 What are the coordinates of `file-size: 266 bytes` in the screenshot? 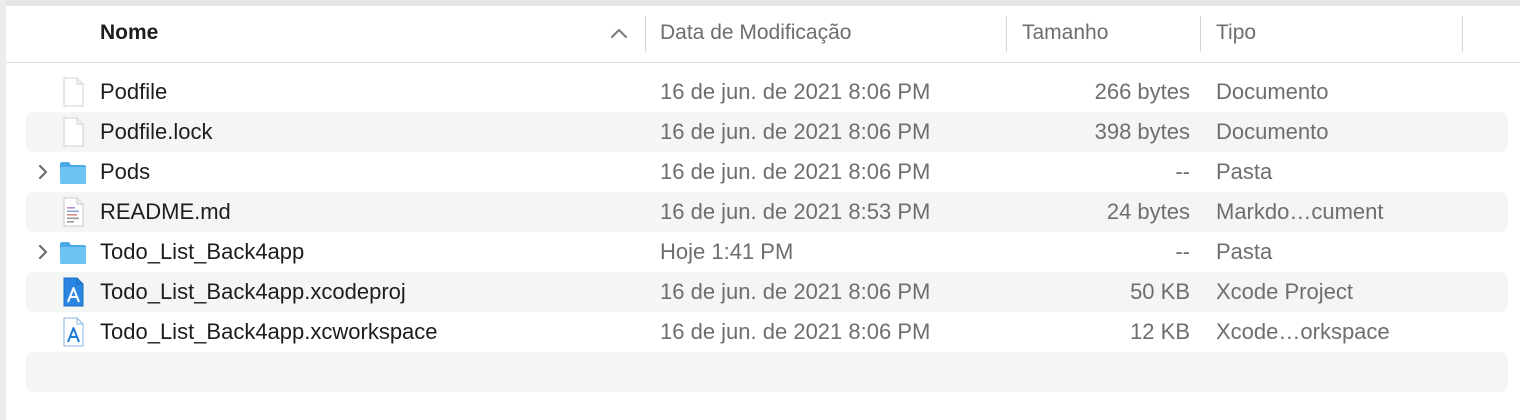 It's located at (1142, 91).